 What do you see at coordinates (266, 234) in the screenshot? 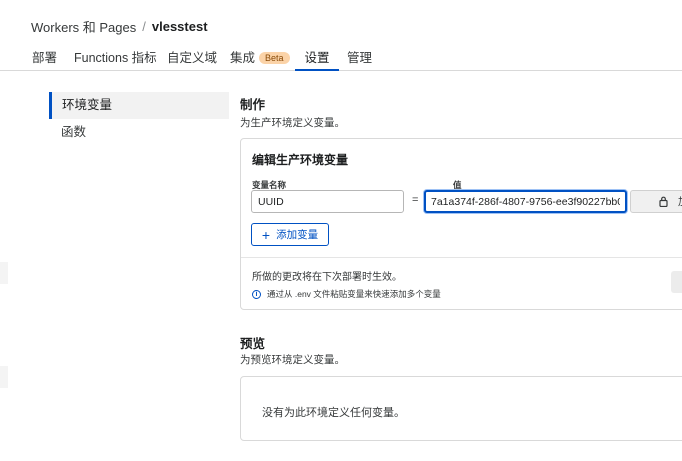
I see `plus-icon: +` at bounding box center [266, 234].